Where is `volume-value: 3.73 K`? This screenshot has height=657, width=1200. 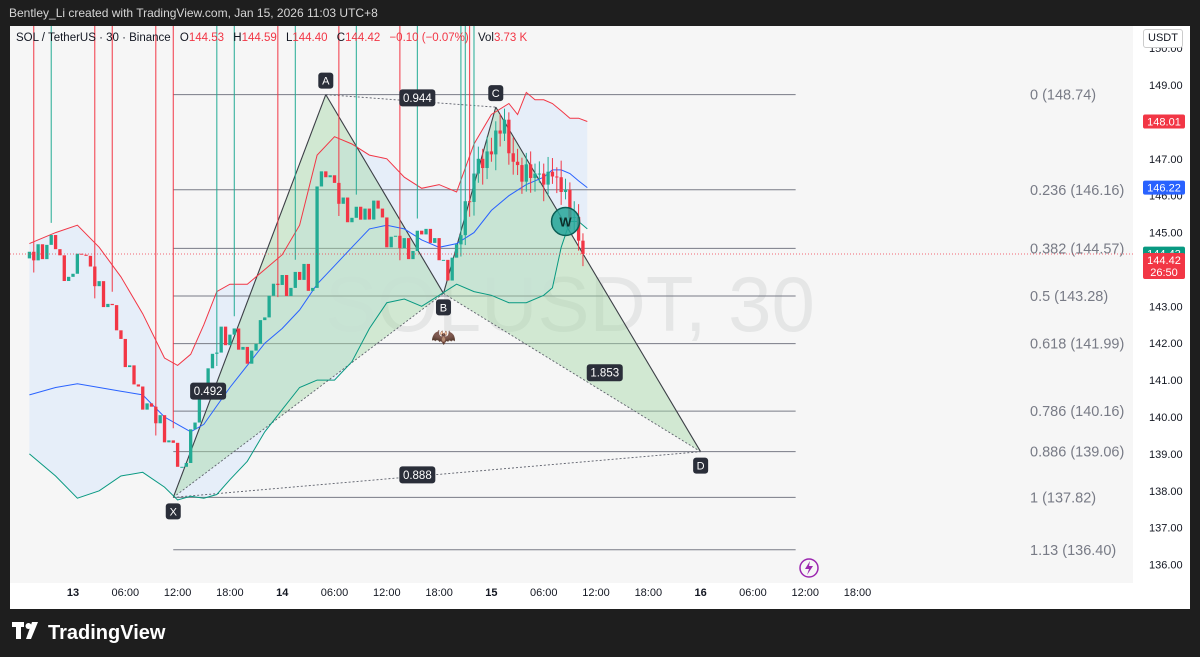 volume-value: 3.73 K is located at coordinates (510, 38).